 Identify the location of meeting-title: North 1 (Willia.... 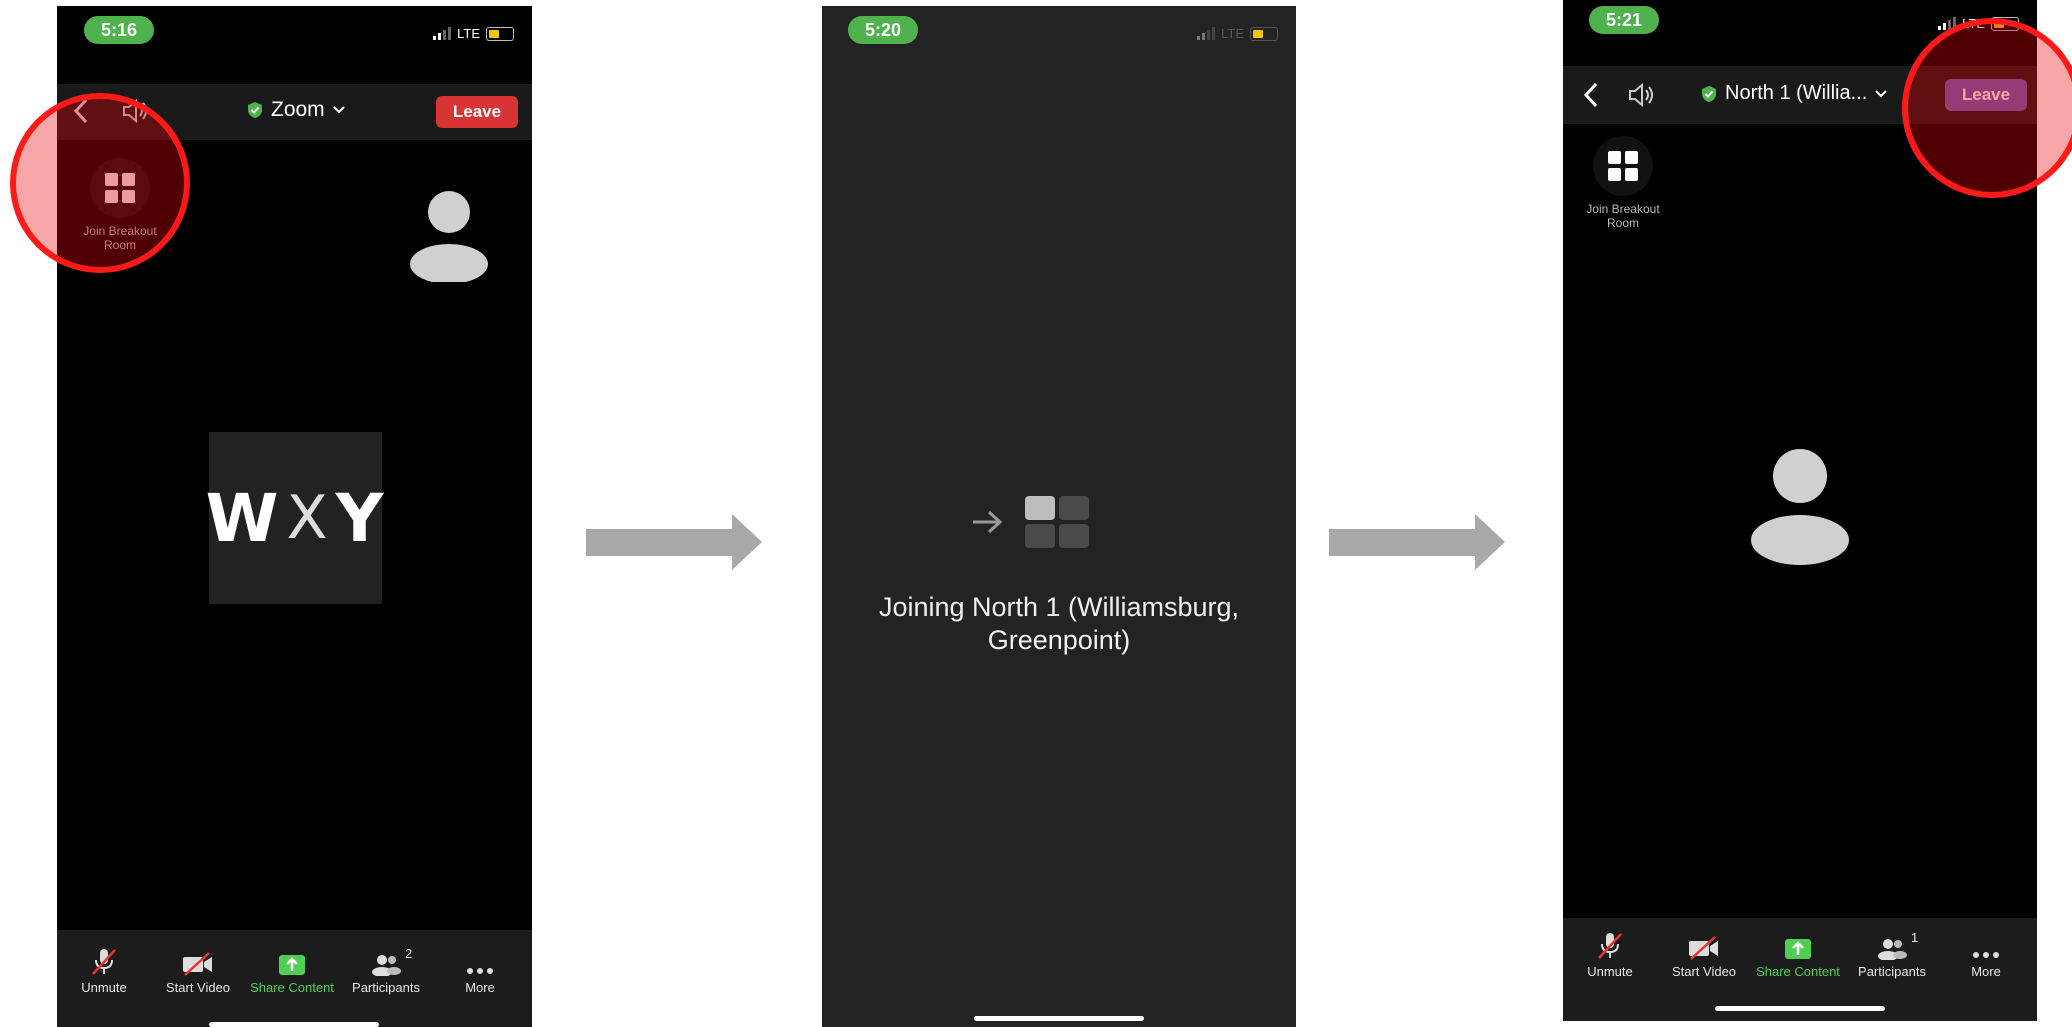
(1794, 93).